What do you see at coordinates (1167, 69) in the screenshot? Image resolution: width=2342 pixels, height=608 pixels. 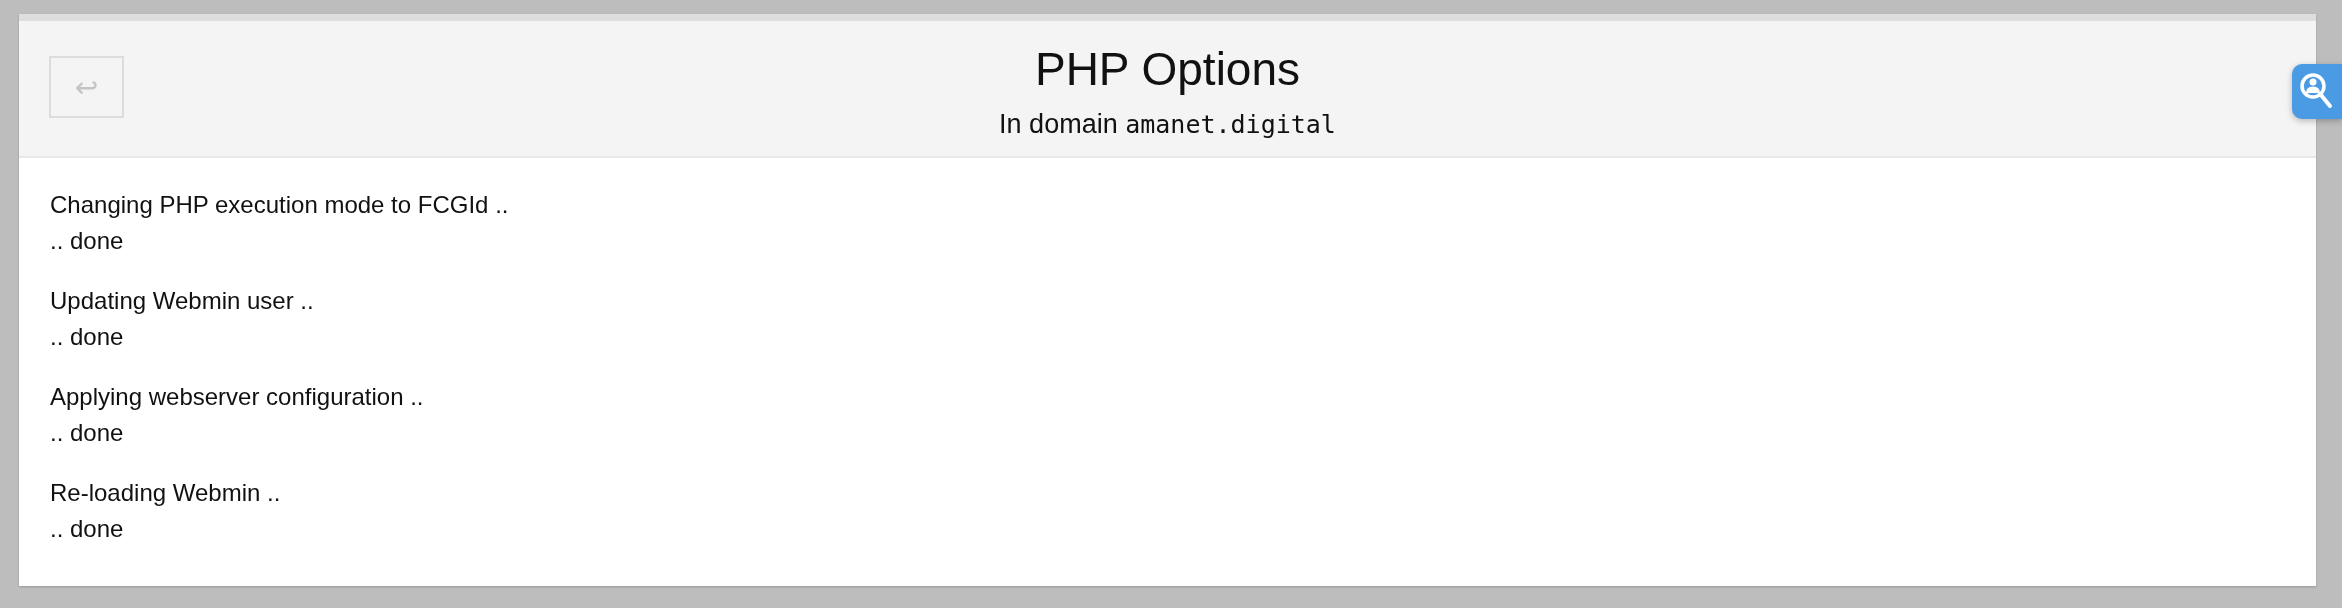 I see `page-title: PHP Options` at bounding box center [1167, 69].